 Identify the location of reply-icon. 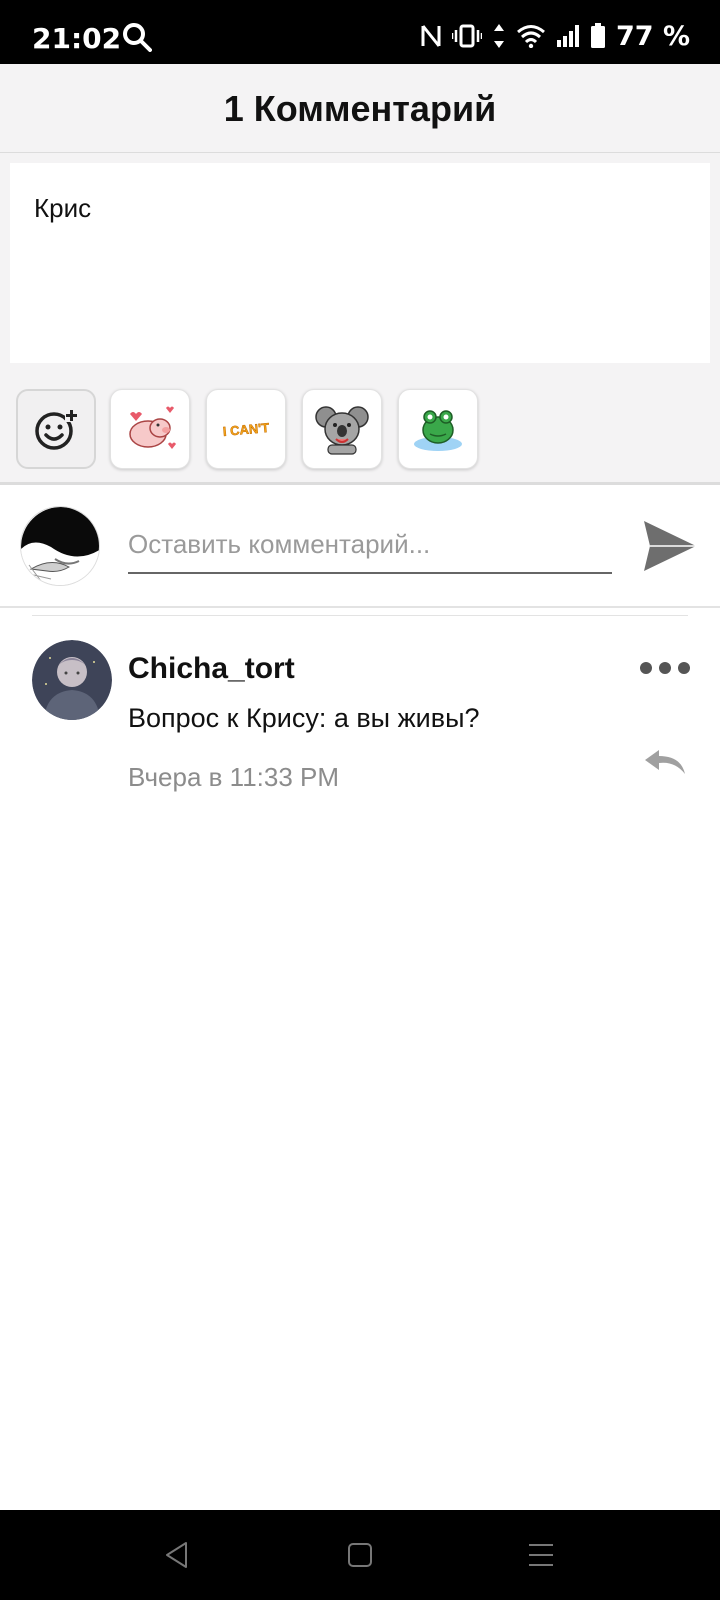
(665, 762).